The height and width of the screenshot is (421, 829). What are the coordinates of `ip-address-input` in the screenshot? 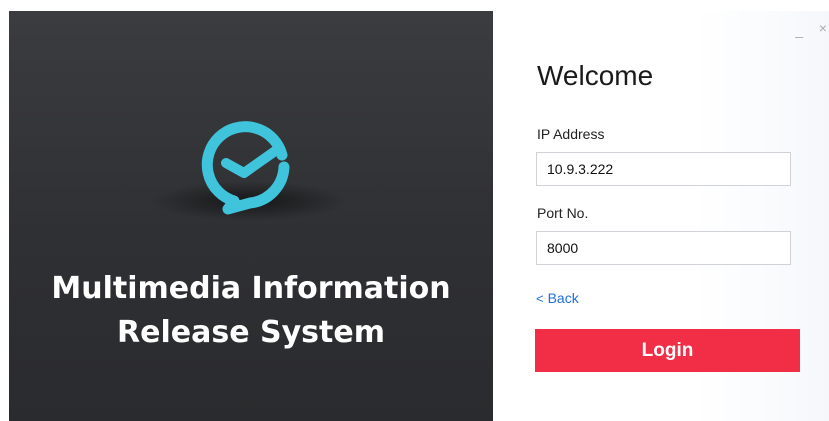 It's located at (663, 169).